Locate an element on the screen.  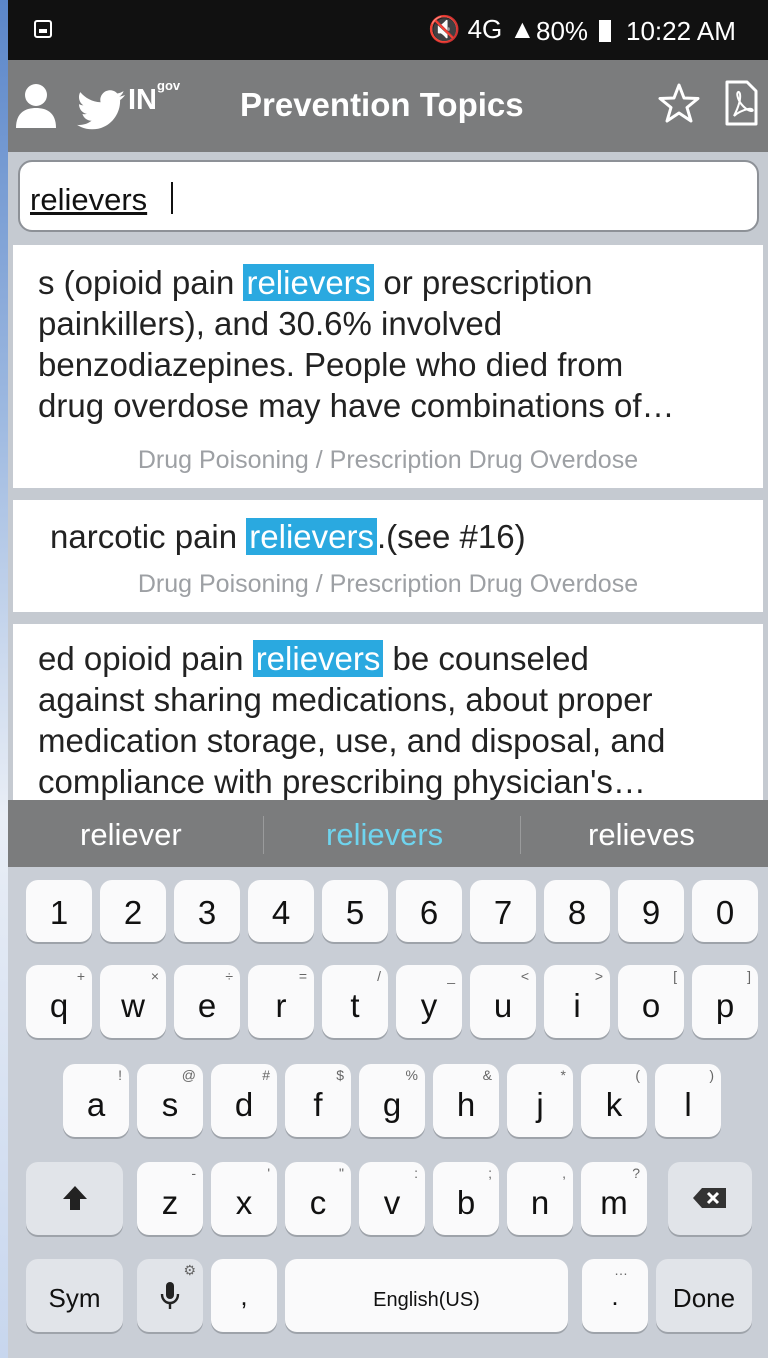
key-5: 5 is located at coordinates (355, 911).